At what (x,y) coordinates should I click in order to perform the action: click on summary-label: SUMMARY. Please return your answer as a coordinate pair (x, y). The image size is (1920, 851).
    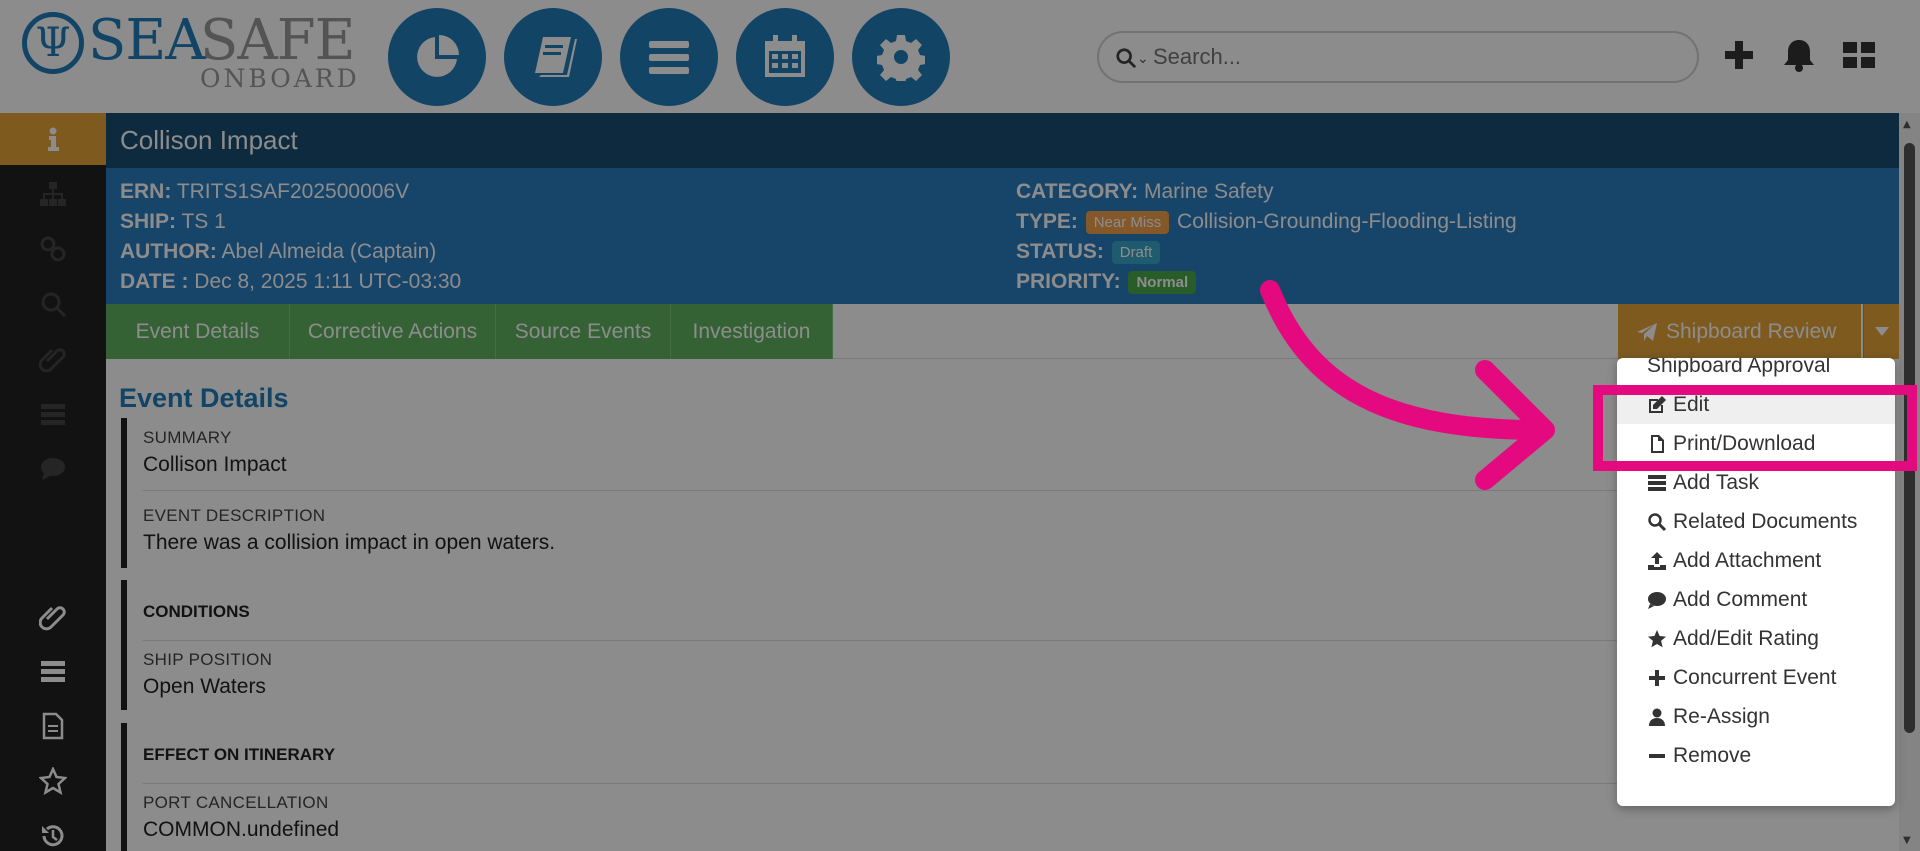
    Looking at the image, I should click on (187, 437).